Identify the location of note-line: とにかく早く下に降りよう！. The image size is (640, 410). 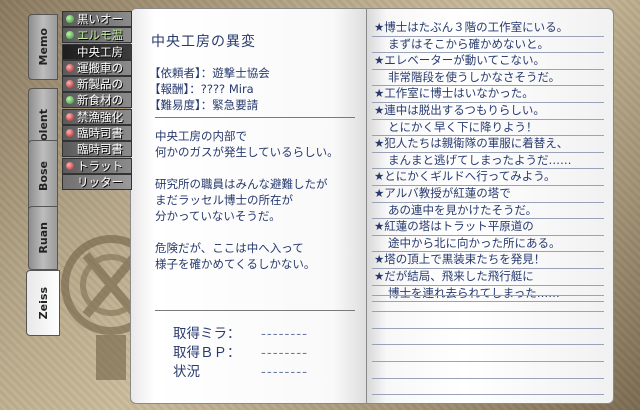
(488, 128).